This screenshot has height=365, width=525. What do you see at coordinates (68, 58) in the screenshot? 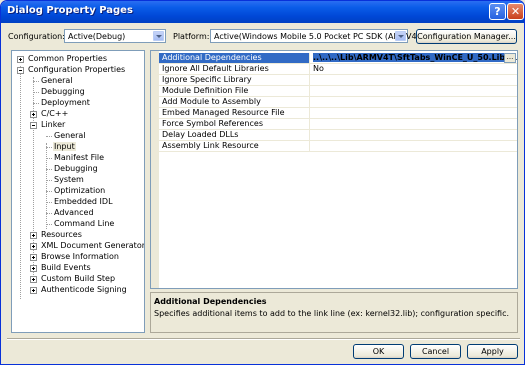
I see `tree-item-label: Common Properties` at bounding box center [68, 58].